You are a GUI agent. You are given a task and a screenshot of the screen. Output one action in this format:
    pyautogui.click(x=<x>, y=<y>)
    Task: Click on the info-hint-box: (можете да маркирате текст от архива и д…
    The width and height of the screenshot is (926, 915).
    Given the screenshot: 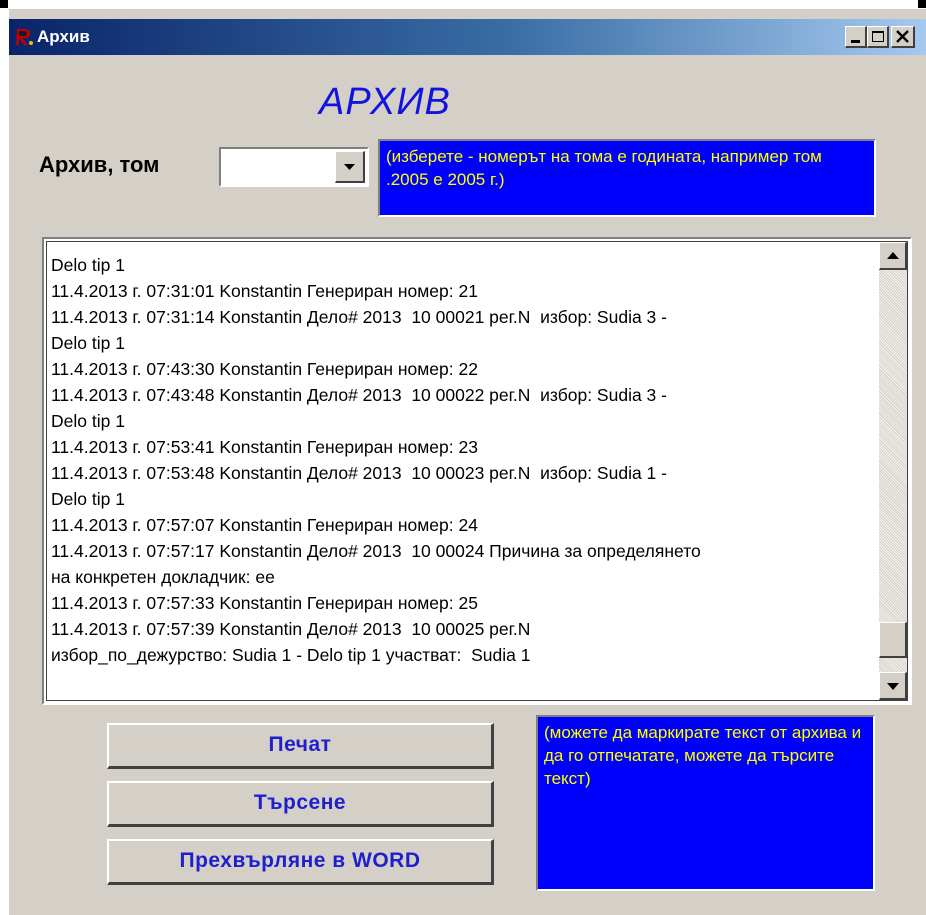 What is the action you would take?
    pyautogui.click(x=705, y=803)
    